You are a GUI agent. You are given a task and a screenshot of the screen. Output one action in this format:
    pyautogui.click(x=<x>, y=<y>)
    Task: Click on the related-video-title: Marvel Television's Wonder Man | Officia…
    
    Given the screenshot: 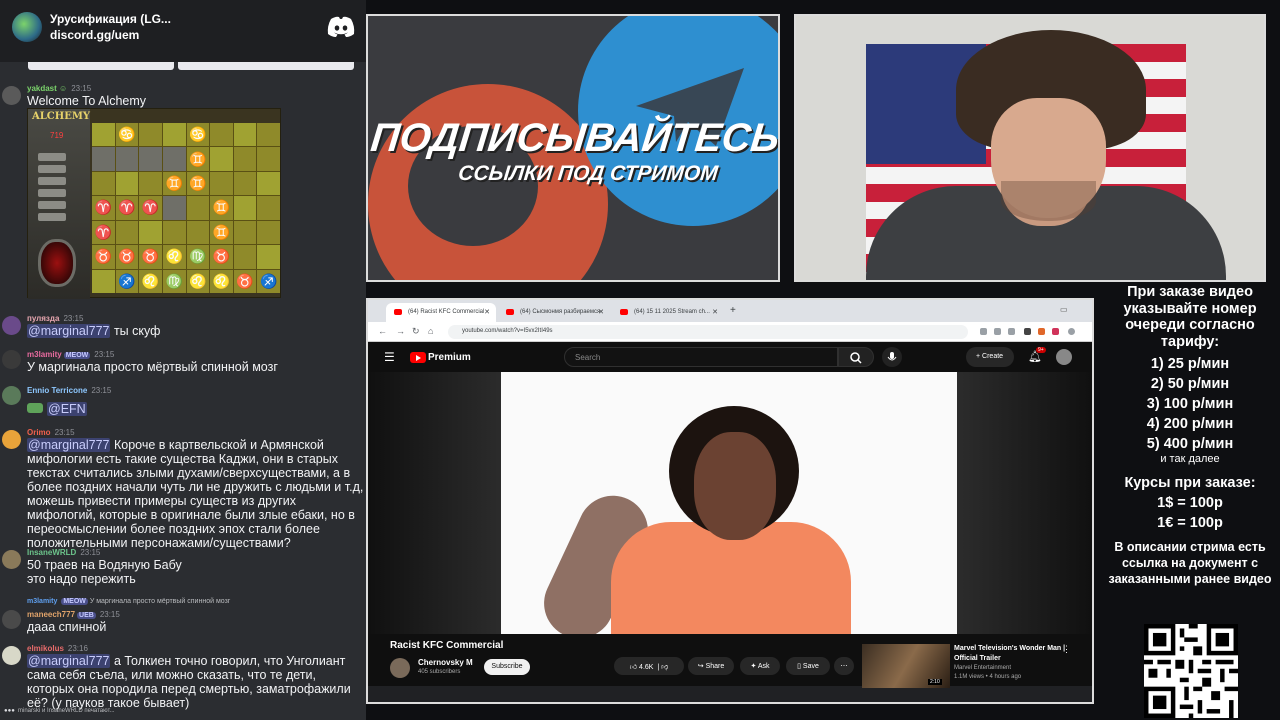 What is the action you would take?
    pyautogui.click(x=1014, y=654)
    